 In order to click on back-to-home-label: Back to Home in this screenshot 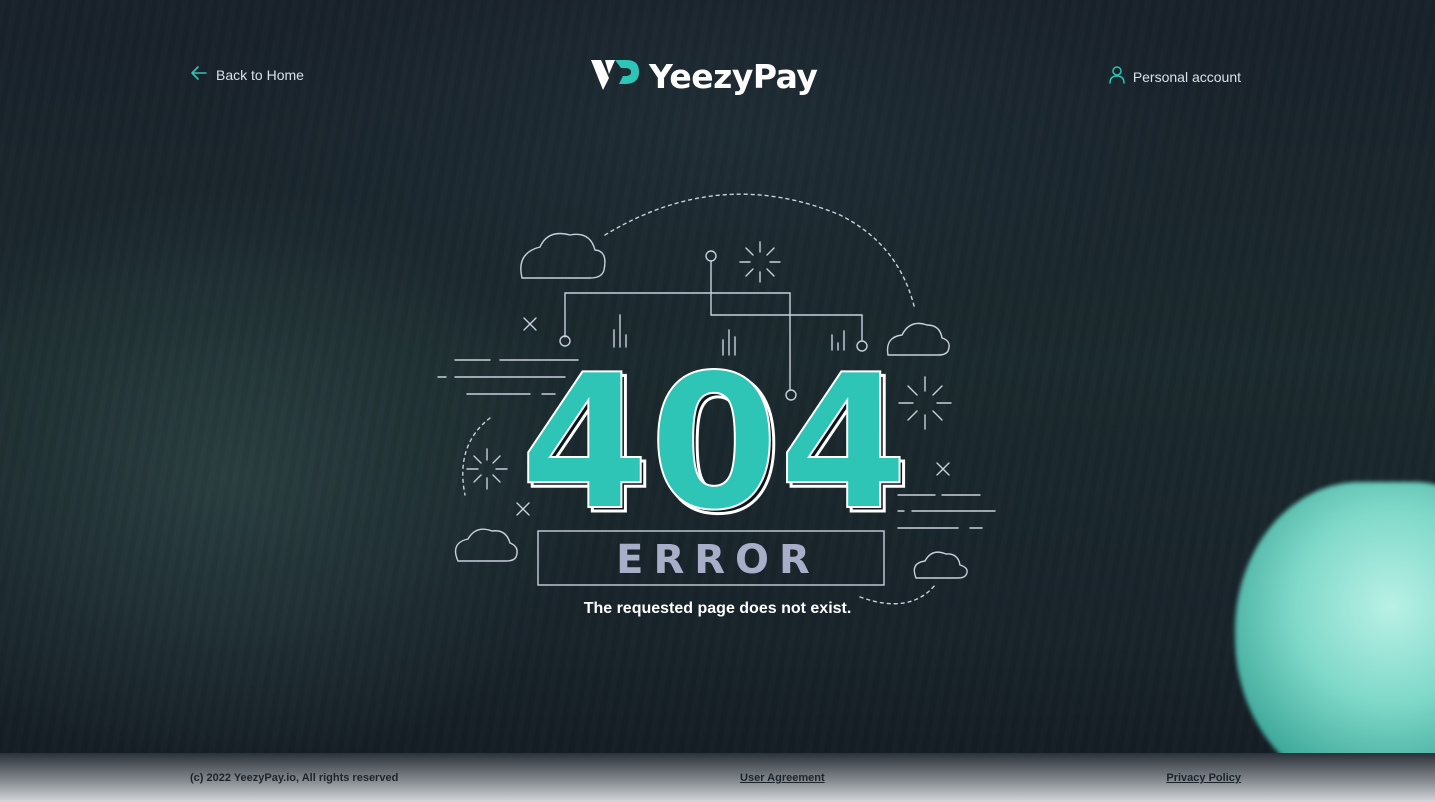, I will do `click(260, 74)`.